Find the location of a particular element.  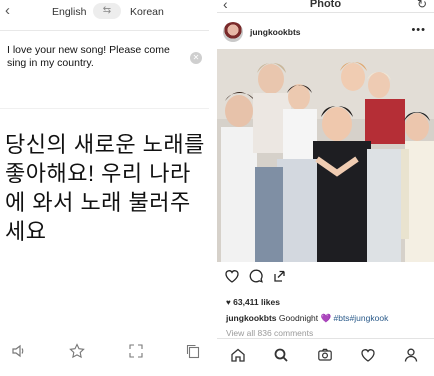

comment-icon is located at coordinates (256, 277).